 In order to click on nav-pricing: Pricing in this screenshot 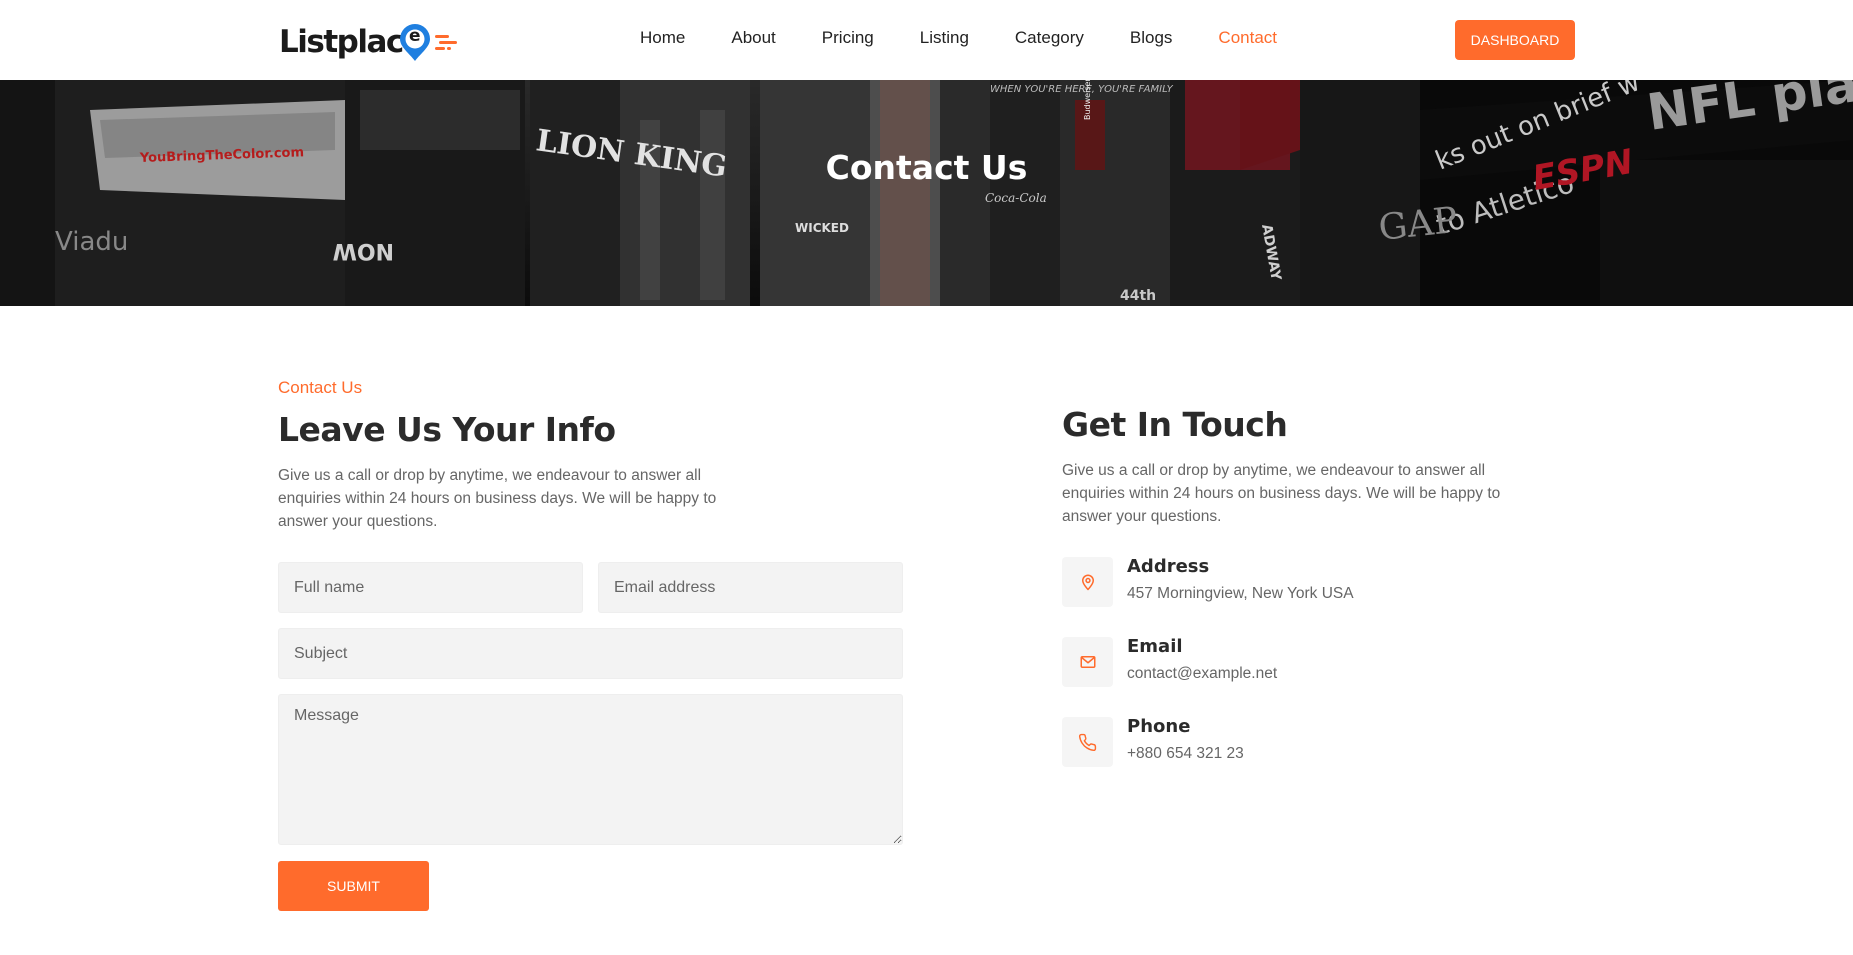, I will do `click(848, 38)`.